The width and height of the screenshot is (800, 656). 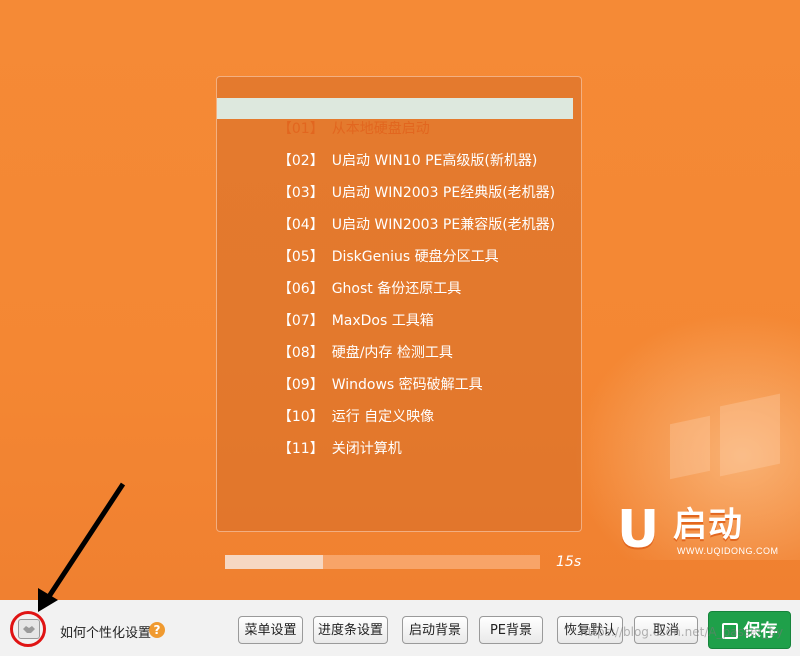 I want to click on logo-url: WWW.UQIDONG.COM, so click(x=728, y=551).